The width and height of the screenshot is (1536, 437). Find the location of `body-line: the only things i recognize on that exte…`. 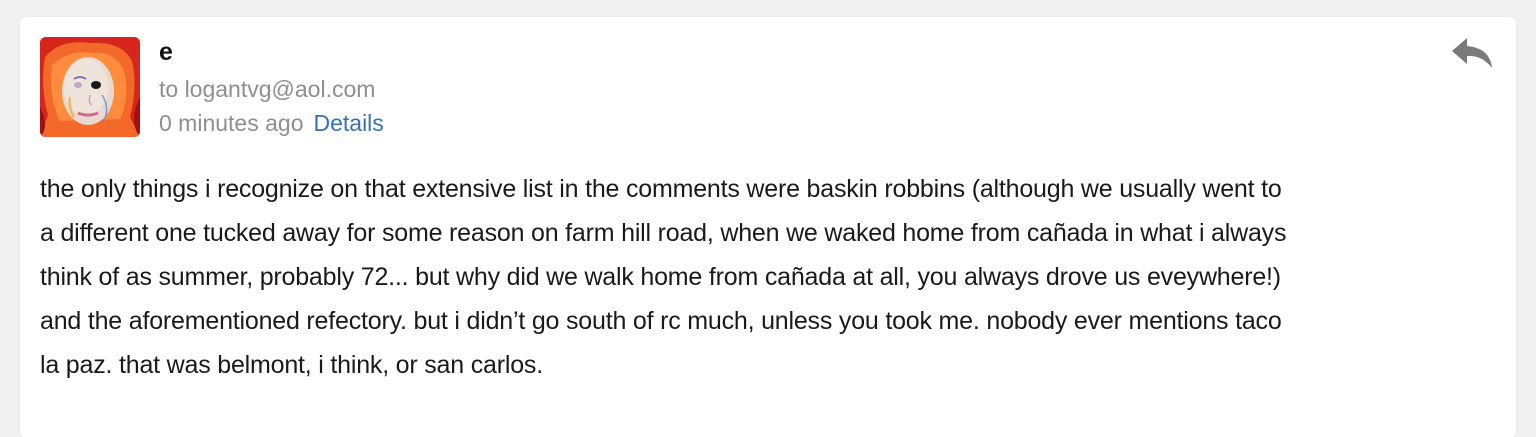

body-line: the only things i recognize on that exte… is located at coordinates (661, 189).